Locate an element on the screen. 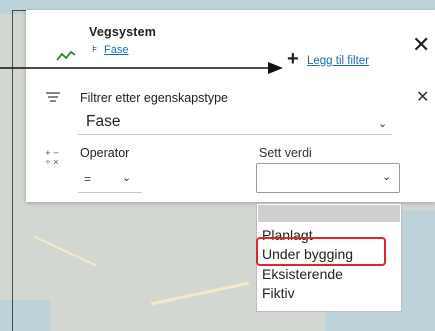 This screenshot has height=331, width=435. filter-chip-link: Fase is located at coordinates (116, 50).